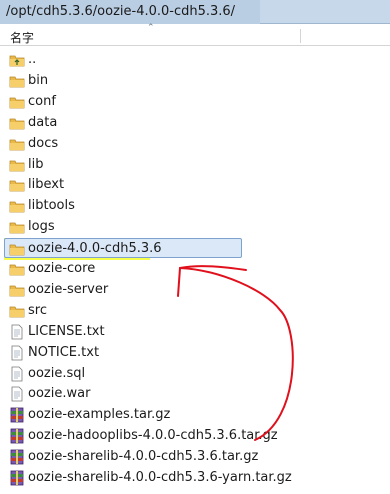 This screenshot has width=390, height=494. Describe the element at coordinates (150, 102) in the screenshot. I see `folder-item: conf` at that location.